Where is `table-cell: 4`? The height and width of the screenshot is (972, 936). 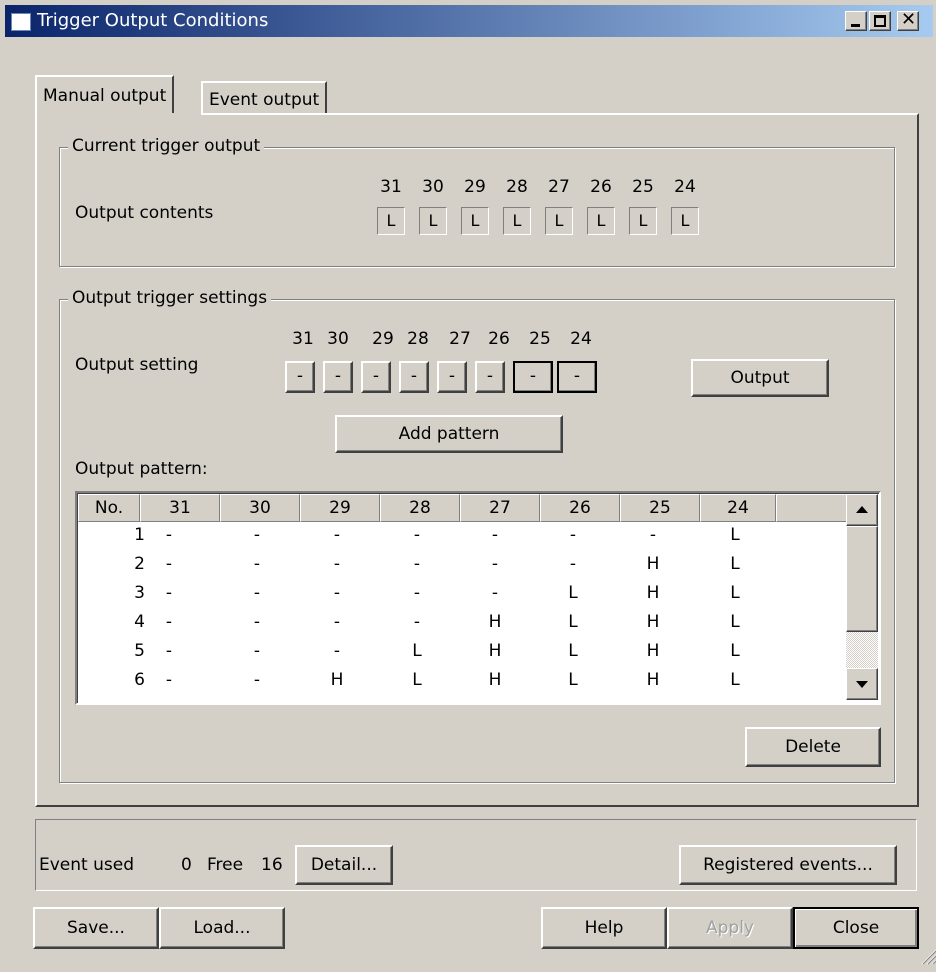
table-cell: 4 is located at coordinates (139, 622).